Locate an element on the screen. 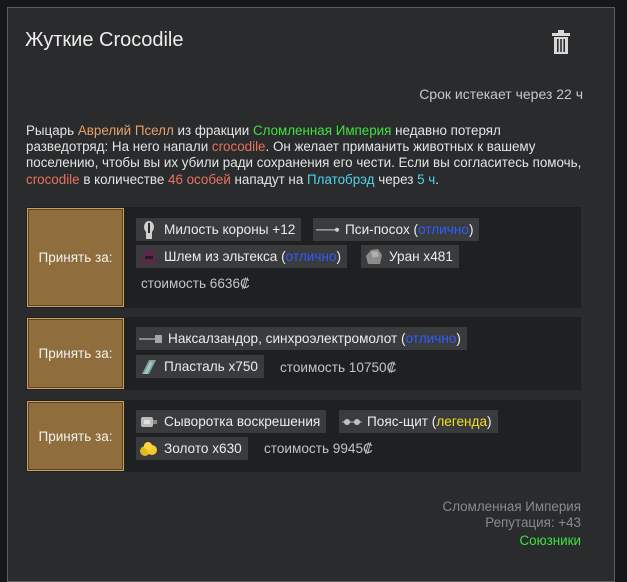 The height and width of the screenshot is (582, 627). shield-belt-icon is located at coordinates (352, 422).